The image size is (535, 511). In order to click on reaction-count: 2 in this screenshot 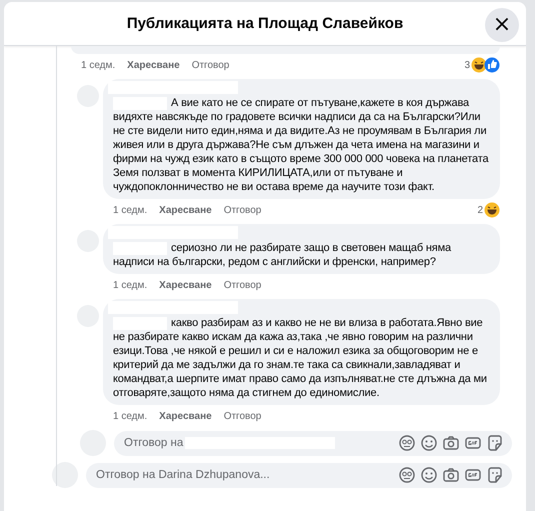, I will do `click(480, 210)`.